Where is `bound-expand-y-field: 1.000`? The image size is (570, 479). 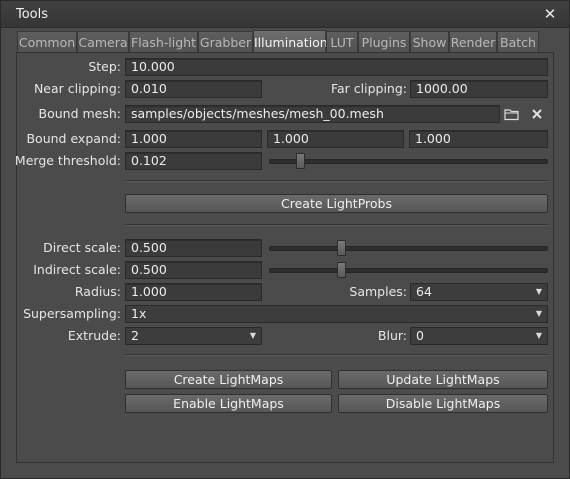
bound-expand-y-field: 1.000 is located at coordinates (335, 139).